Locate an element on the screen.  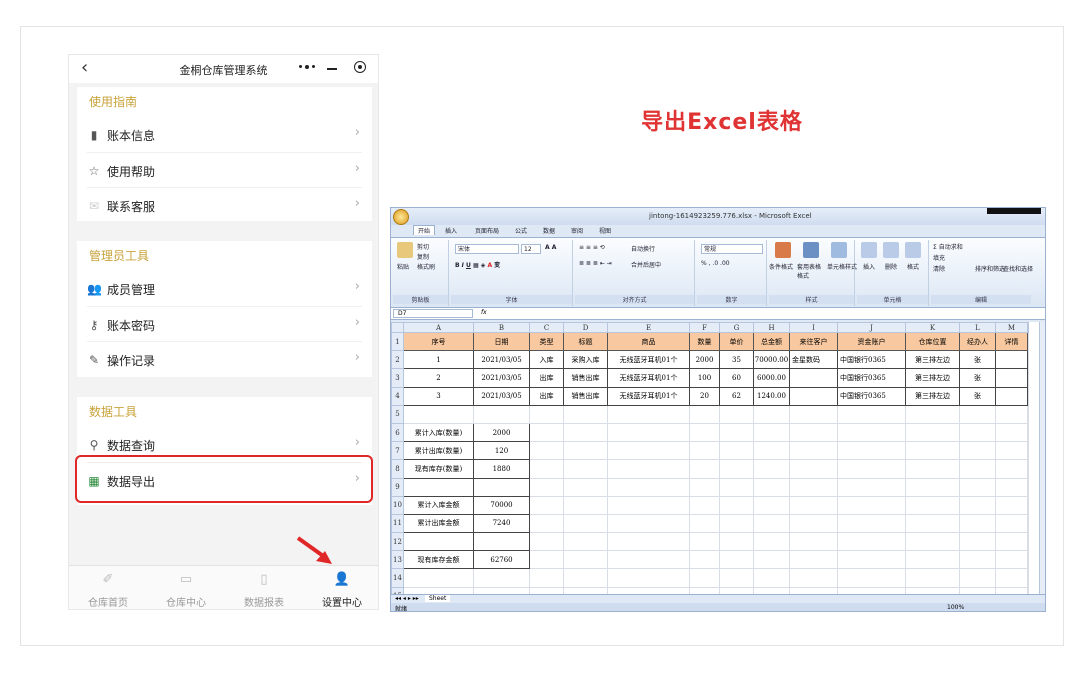
name-box: D7 is located at coordinates (433, 313).